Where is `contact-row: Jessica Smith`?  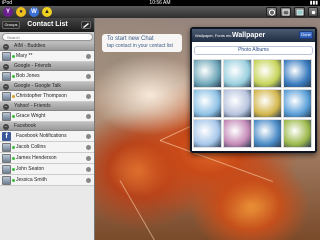
contact-row: Jessica Smith is located at coordinates (47, 180).